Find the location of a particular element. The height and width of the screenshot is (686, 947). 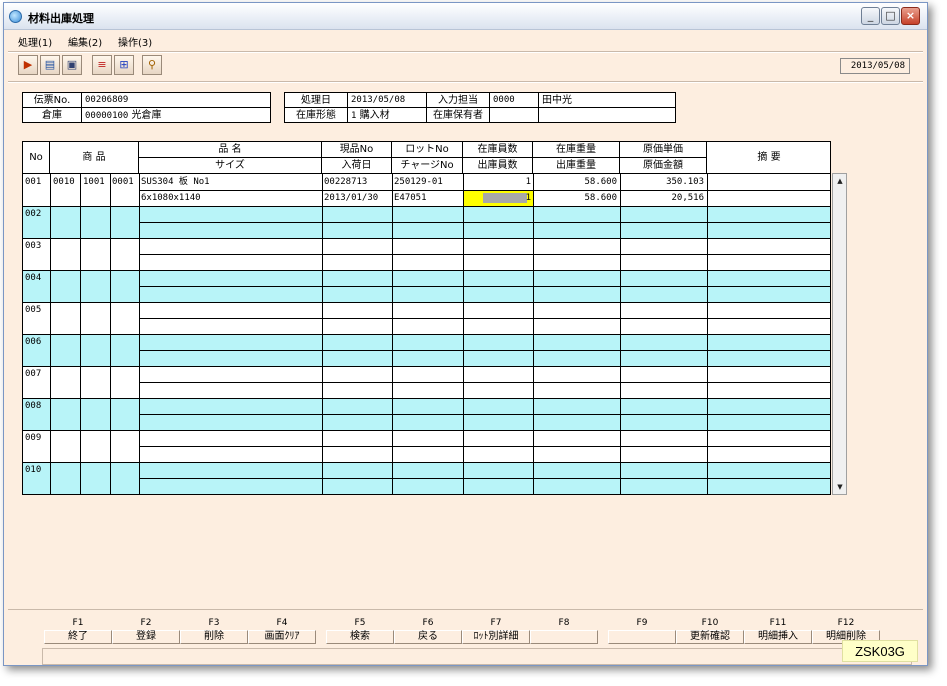

nyukabi-cell: 2013/01/30 is located at coordinates (351, 198).